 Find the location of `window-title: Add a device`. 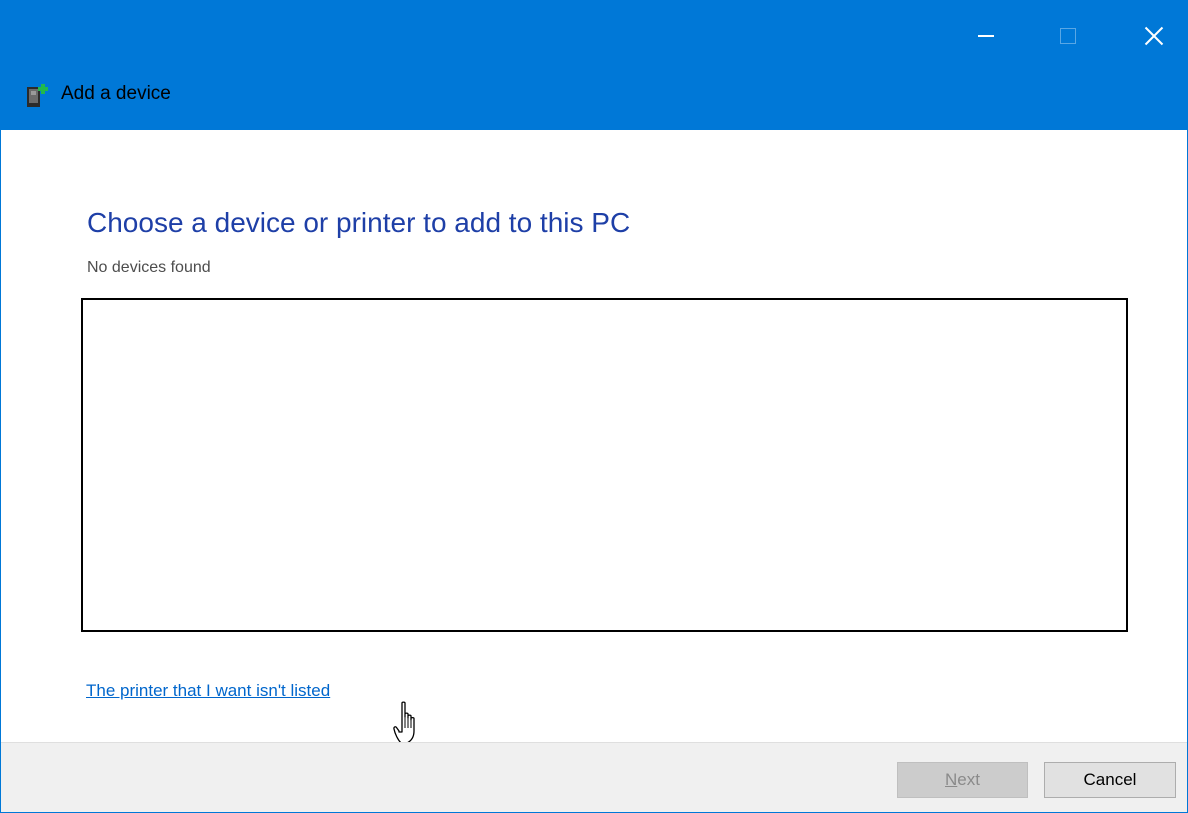

window-title: Add a device is located at coordinates (116, 93).